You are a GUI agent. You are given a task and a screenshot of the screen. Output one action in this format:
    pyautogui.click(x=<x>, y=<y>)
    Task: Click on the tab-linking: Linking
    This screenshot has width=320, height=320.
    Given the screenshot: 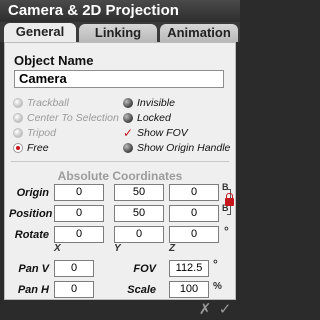 What is the action you would take?
    pyautogui.click(x=118, y=33)
    